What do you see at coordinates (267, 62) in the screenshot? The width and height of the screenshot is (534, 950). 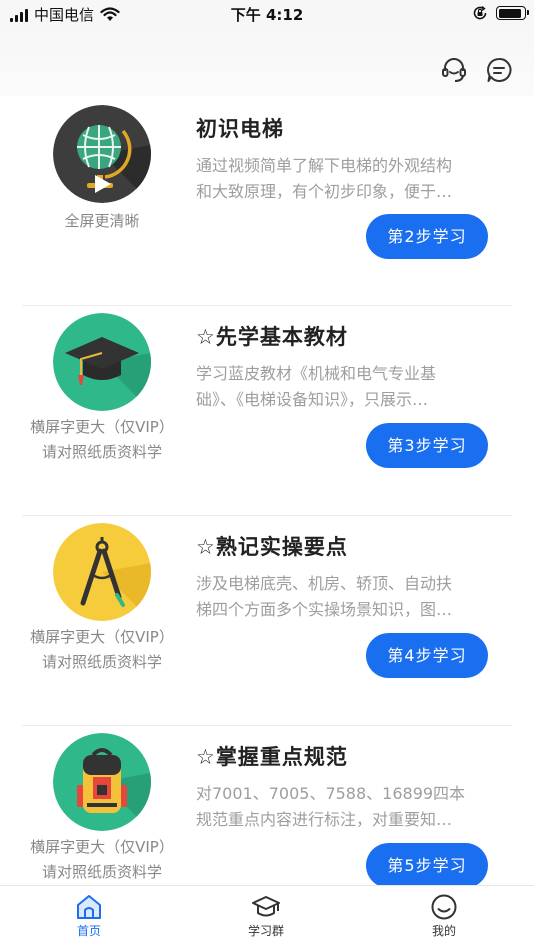 I see `top-bar` at bounding box center [267, 62].